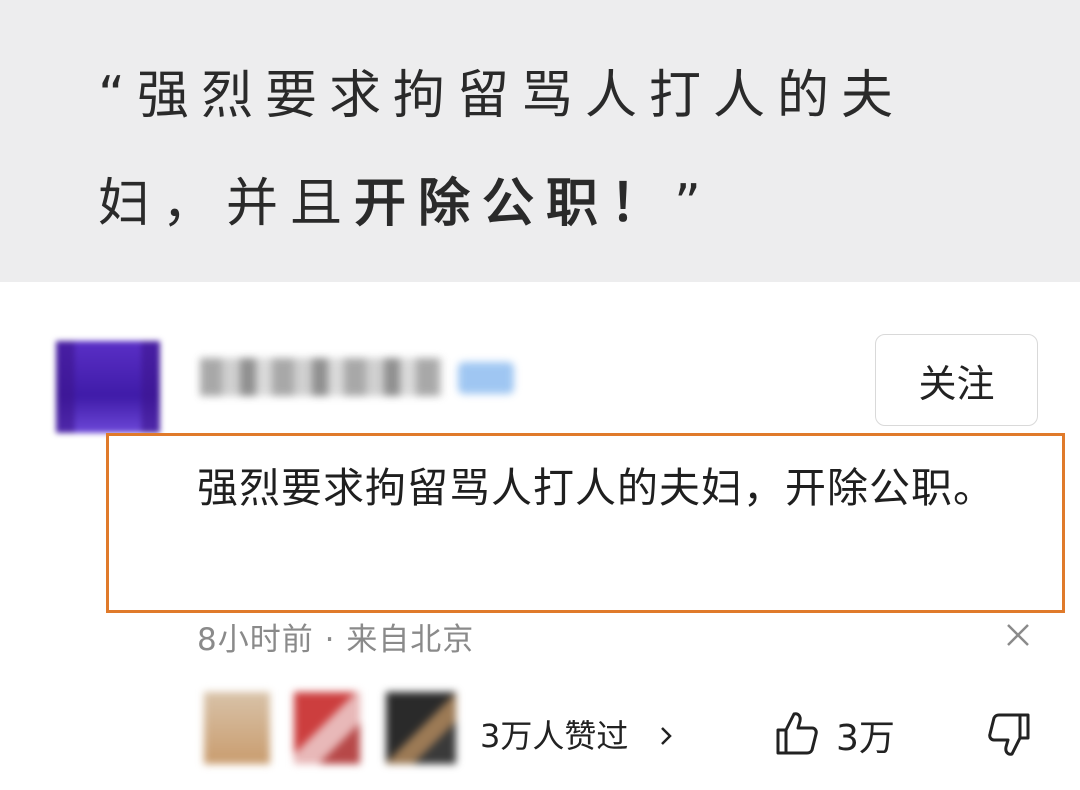 The image size is (1080, 790). What do you see at coordinates (117, 96) in the screenshot?
I see `quote-open-mark: “` at bounding box center [117, 96].